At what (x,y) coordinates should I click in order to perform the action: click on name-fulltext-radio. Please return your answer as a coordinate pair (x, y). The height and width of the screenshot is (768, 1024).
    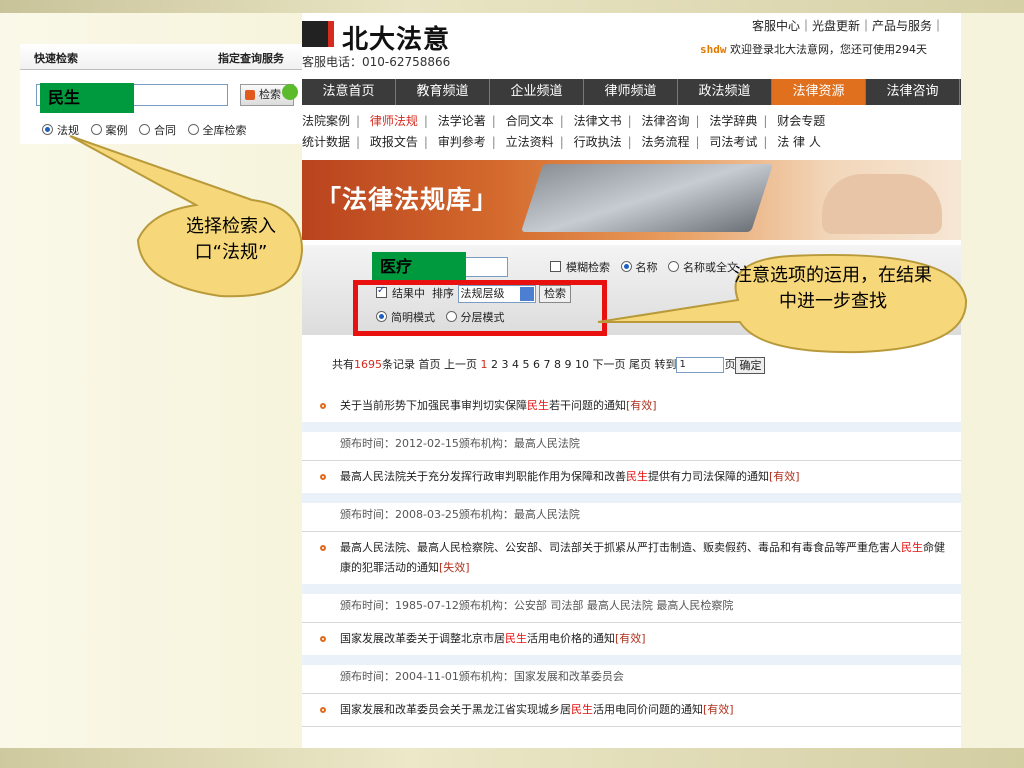
    Looking at the image, I should click on (673, 266).